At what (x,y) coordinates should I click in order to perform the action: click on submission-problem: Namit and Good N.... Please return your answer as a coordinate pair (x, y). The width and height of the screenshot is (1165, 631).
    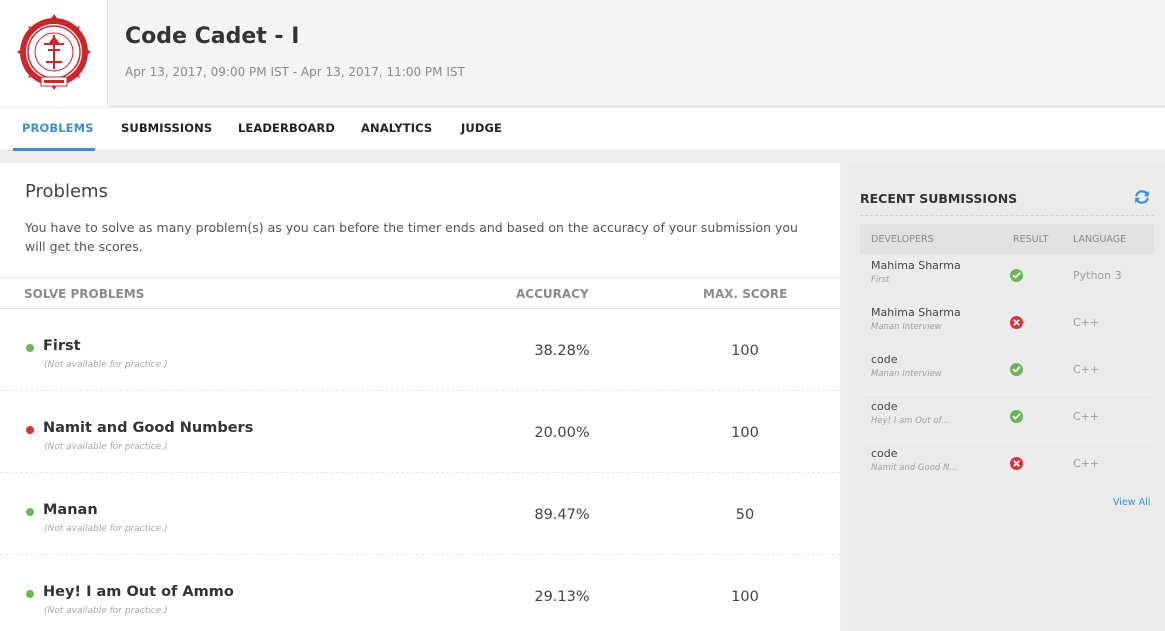
    Looking at the image, I should click on (914, 468).